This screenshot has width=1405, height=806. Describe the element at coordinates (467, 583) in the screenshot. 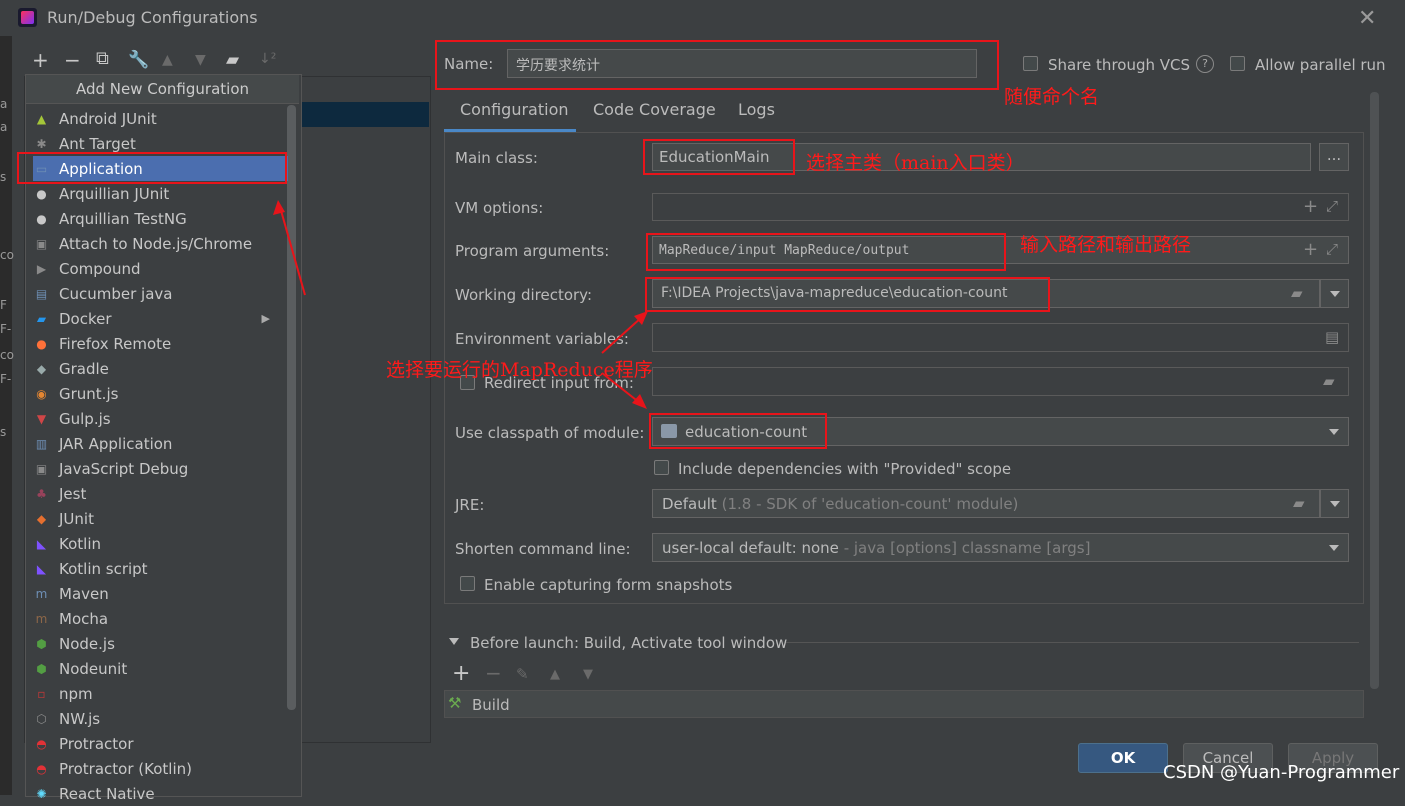

I see `capture-snapshots-checkbox` at that location.